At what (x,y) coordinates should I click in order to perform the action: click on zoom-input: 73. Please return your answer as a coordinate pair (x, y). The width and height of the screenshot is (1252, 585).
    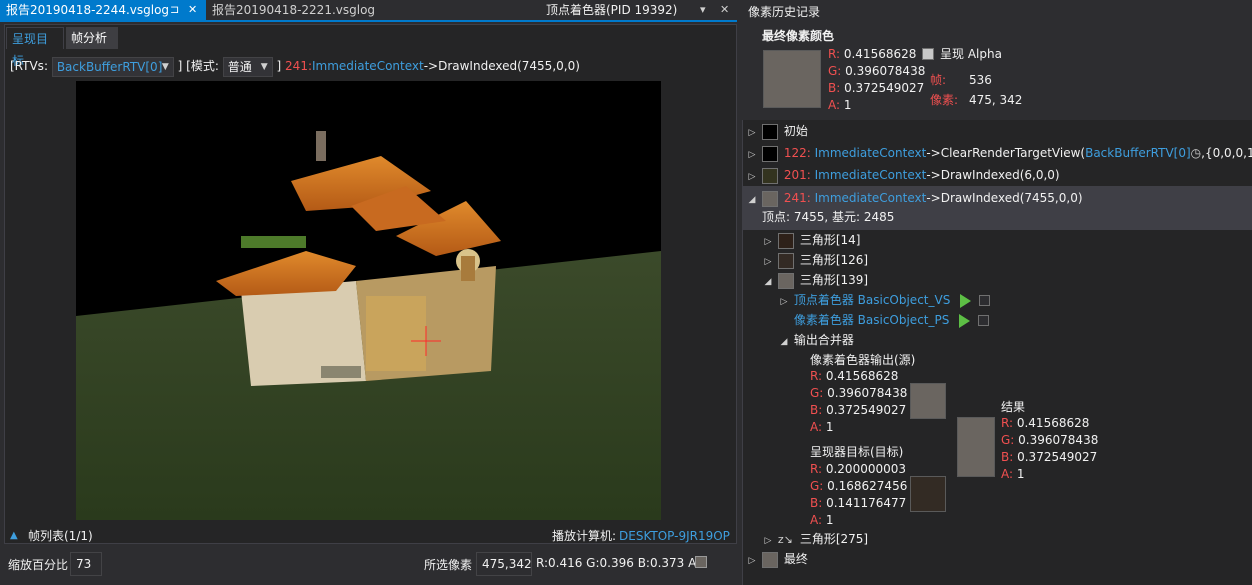
    Looking at the image, I should click on (86, 564).